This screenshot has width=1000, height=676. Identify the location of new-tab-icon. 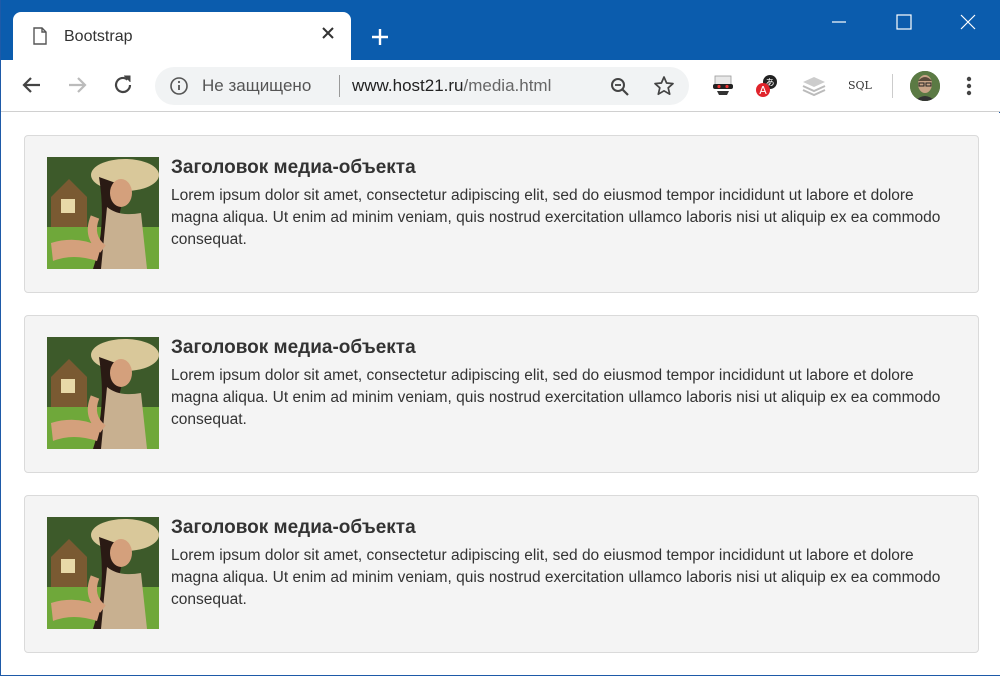
(380, 37).